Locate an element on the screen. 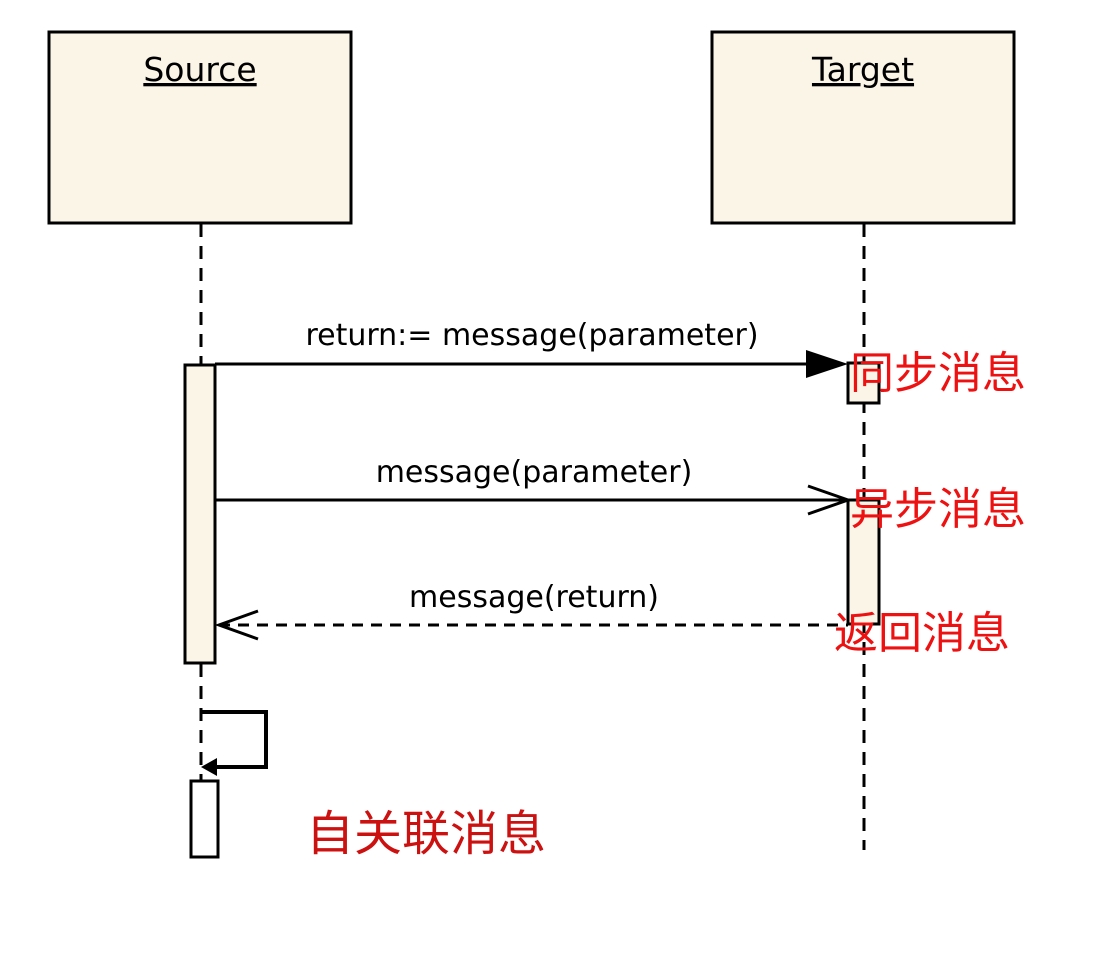  source-object: Source is located at coordinates (200, 127).